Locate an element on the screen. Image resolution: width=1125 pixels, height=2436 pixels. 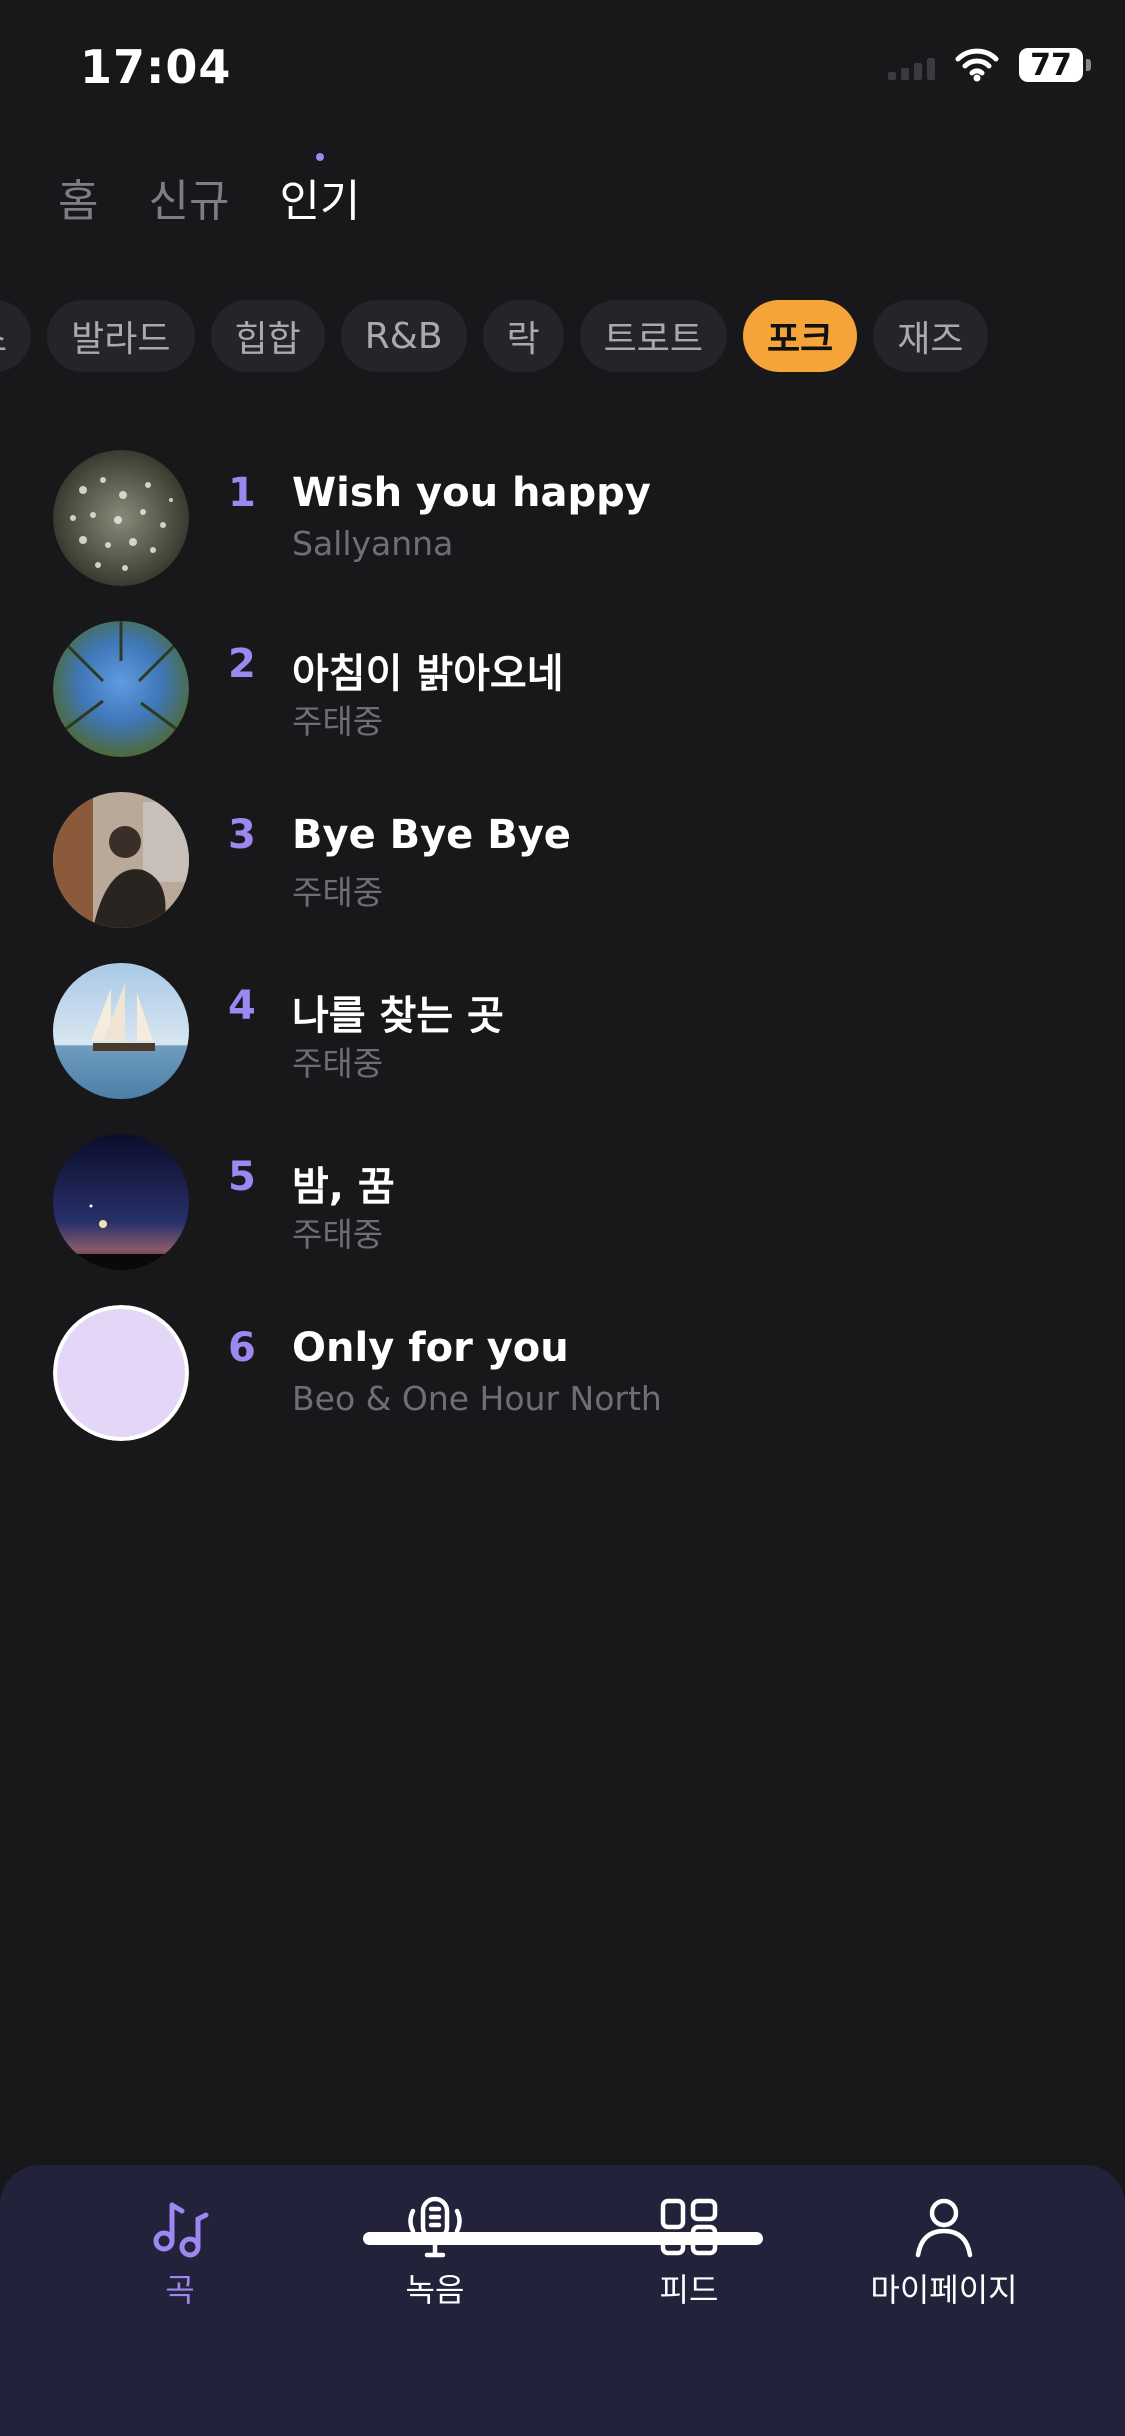
song-title: 나를 찾는 곳 is located at coordinates (398, 1016).